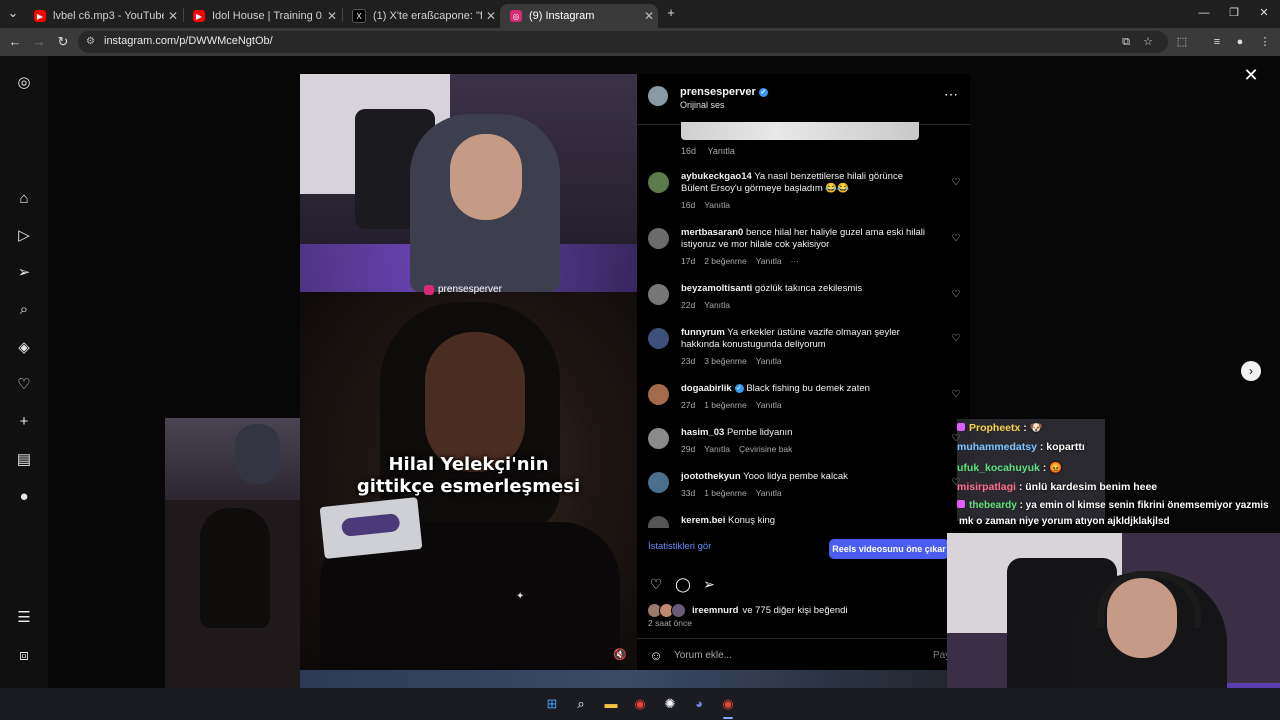 The image size is (1280, 720). What do you see at coordinates (1264, 13) in the screenshot?
I see `window-close-icon: ✕` at bounding box center [1264, 13].